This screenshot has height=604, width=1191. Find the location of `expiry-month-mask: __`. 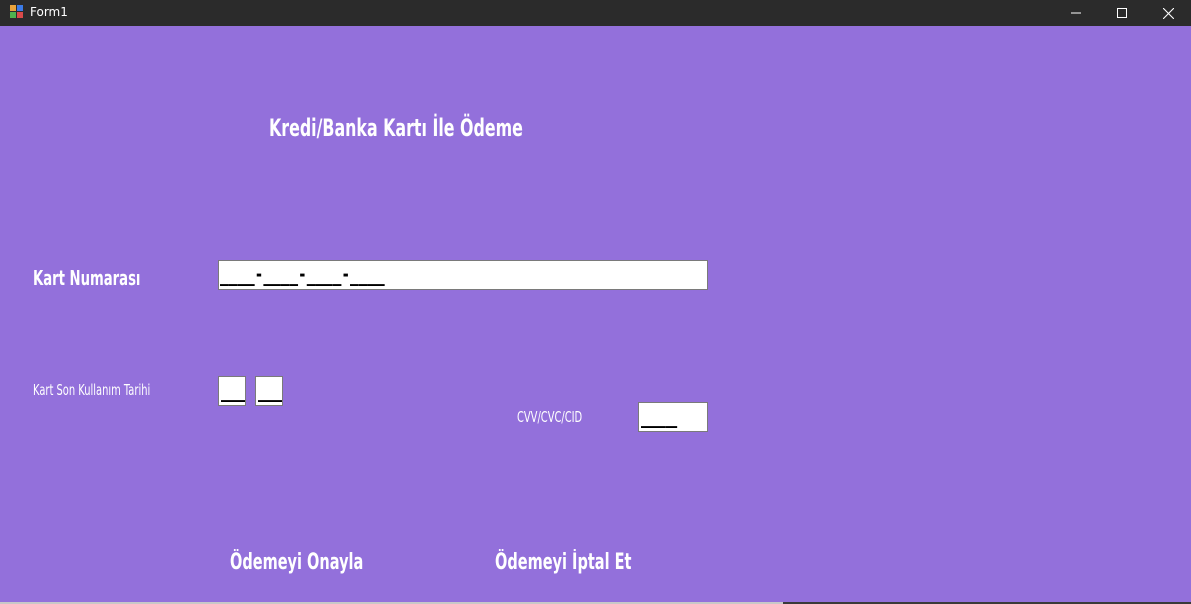

expiry-month-mask: __ is located at coordinates (233, 390).